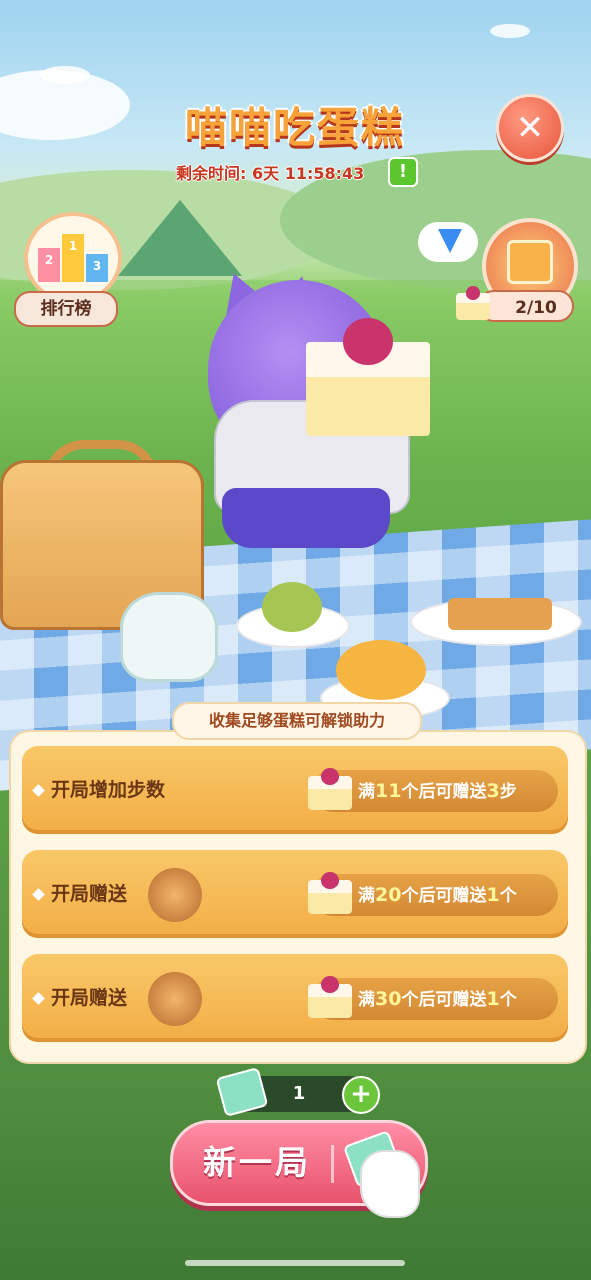 The image size is (591, 1280). Describe the element at coordinates (368, 377) in the screenshot. I see `big-cake` at that location.